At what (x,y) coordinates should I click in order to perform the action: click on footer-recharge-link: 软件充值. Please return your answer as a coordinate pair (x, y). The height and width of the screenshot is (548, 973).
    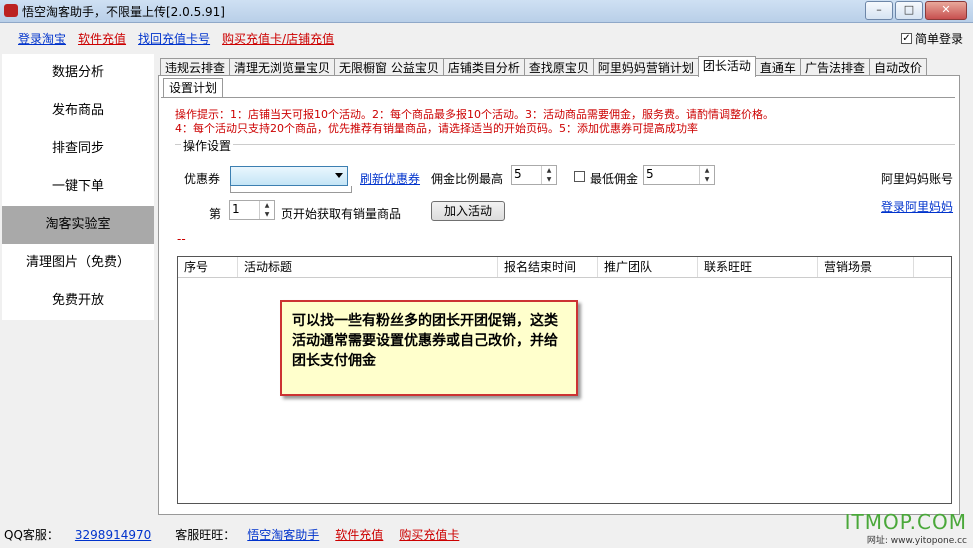
    Looking at the image, I should click on (359, 534).